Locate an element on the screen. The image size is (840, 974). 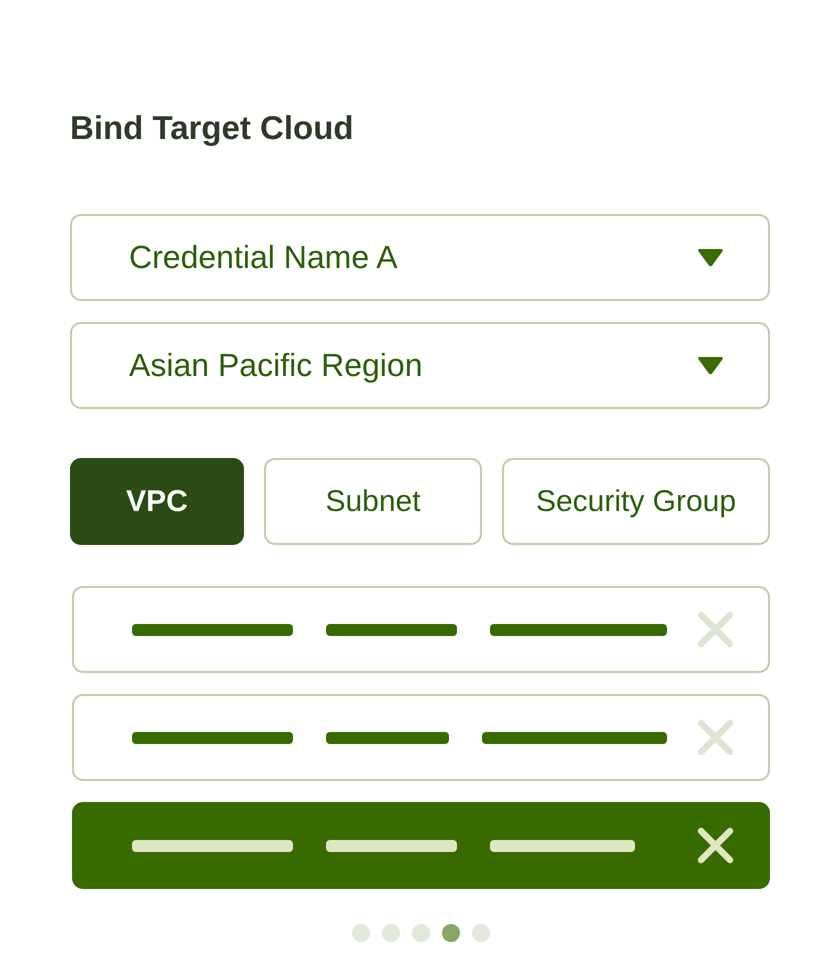
tab: Security Group is located at coordinates (636, 501).